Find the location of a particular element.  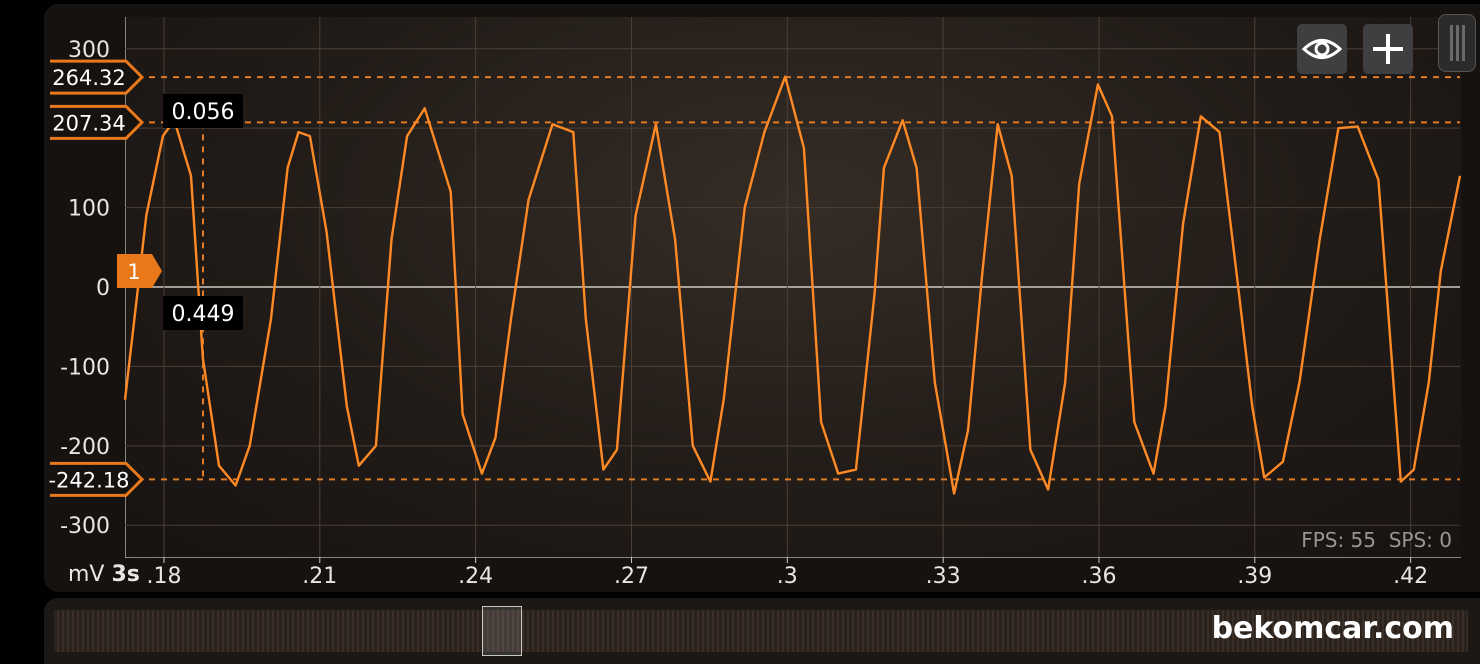

eye-button is located at coordinates (1322, 49).